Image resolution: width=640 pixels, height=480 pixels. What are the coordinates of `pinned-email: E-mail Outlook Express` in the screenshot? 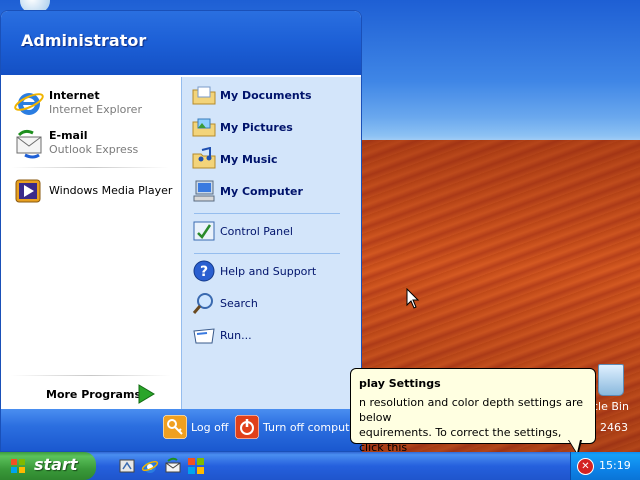 It's located at (94, 143).